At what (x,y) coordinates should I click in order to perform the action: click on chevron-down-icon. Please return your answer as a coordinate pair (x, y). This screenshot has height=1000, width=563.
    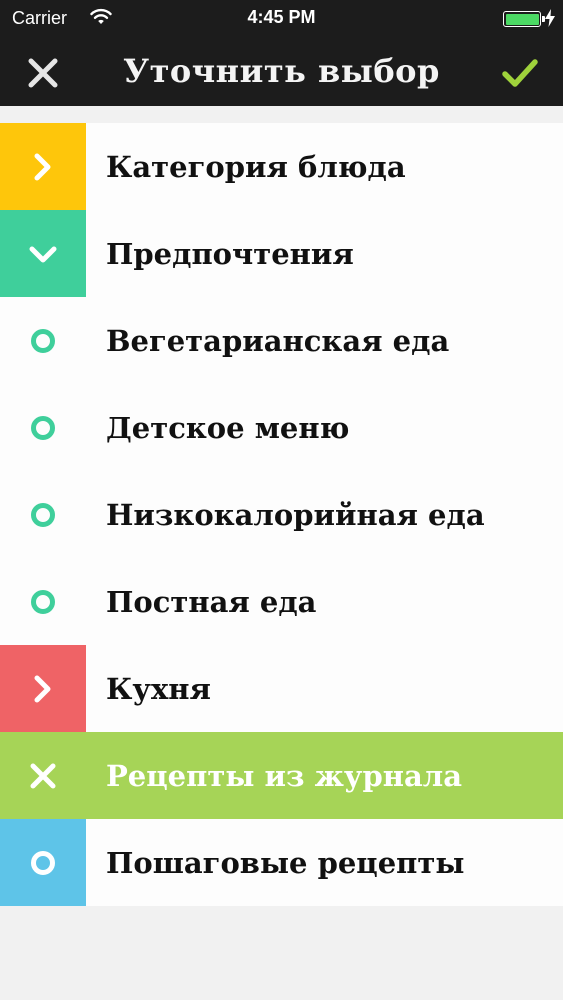
    Looking at the image, I should click on (43, 253).